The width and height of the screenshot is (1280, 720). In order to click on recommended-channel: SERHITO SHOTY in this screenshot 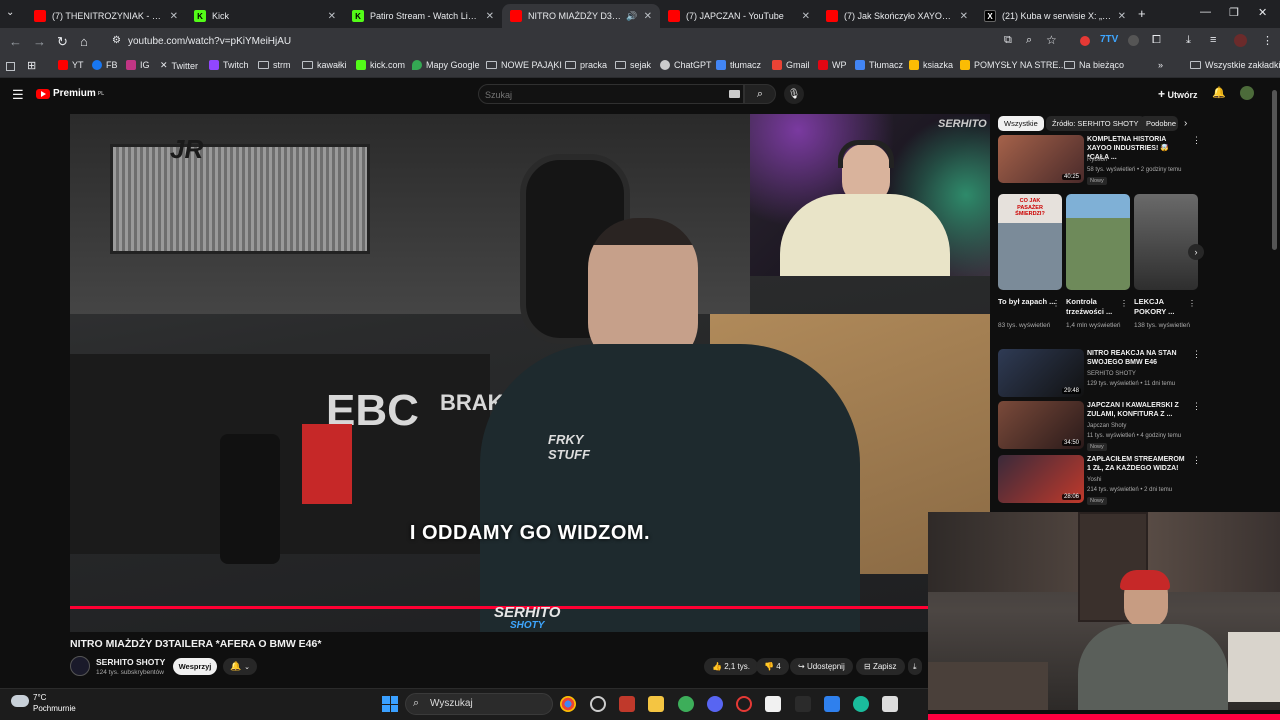, I will do `click(1111, 374)`.